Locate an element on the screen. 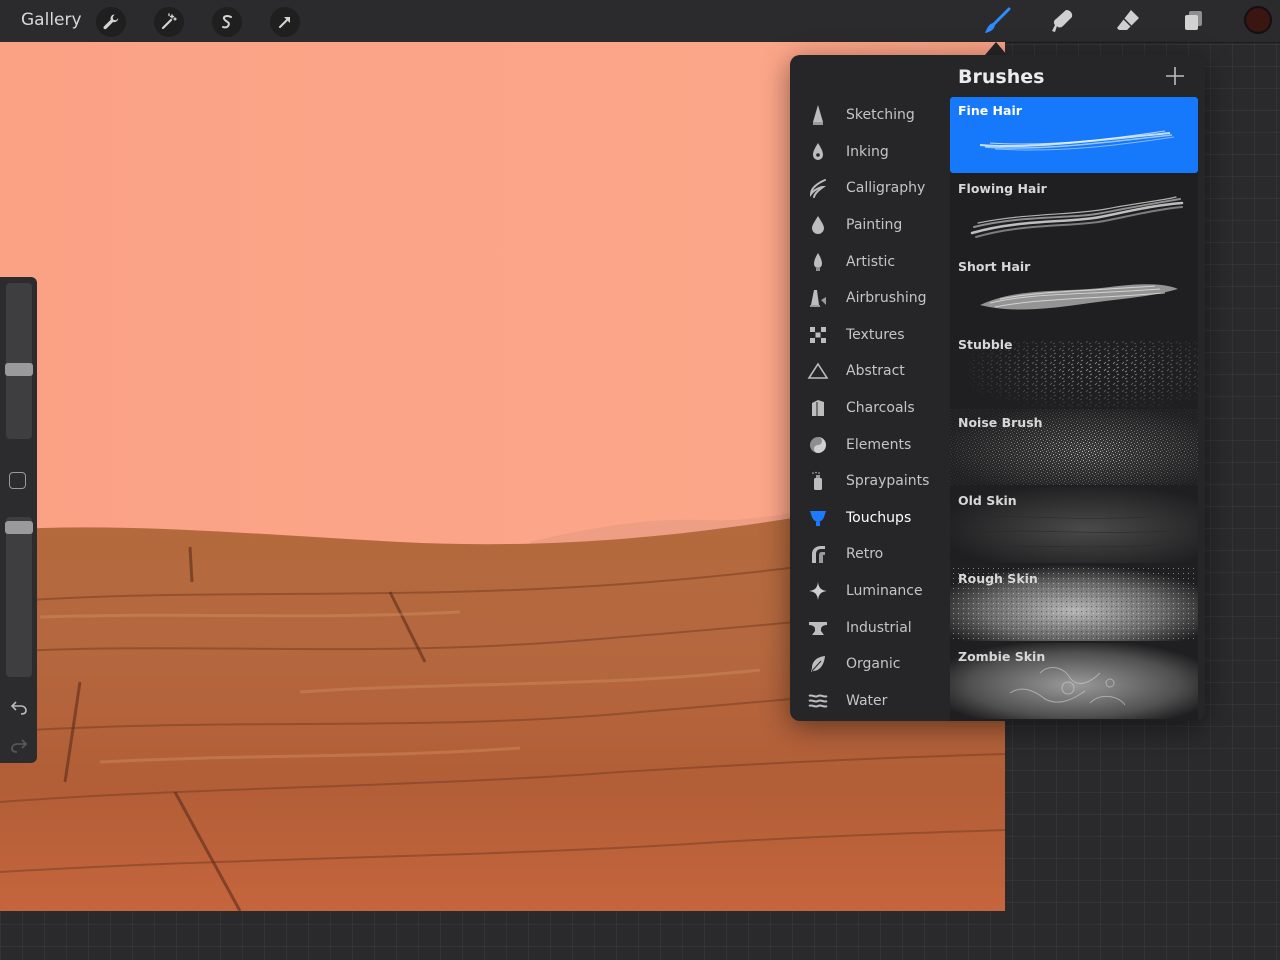  library-item-touchups: Touchups is located at coordinates (870, 518).